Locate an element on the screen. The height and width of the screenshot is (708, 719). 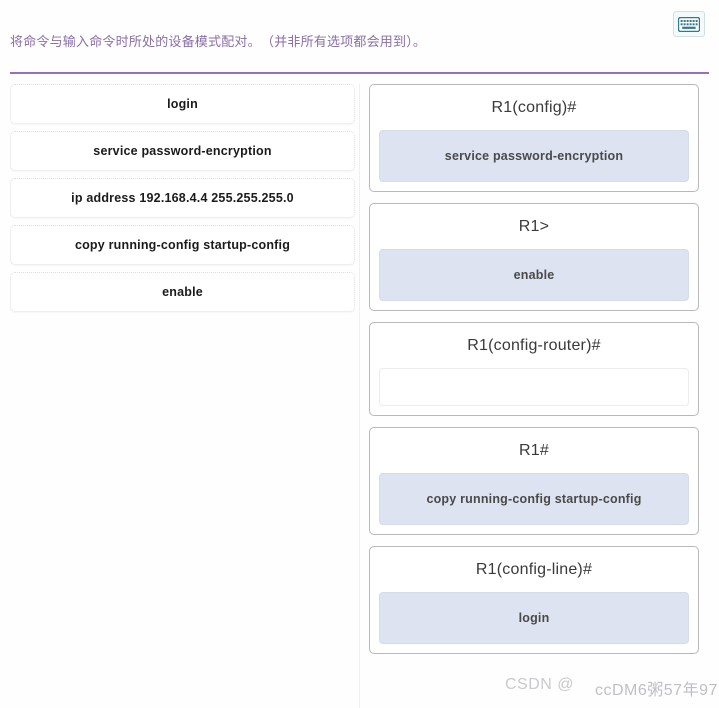
command-tile: enable is located at coordinates (182, 292).